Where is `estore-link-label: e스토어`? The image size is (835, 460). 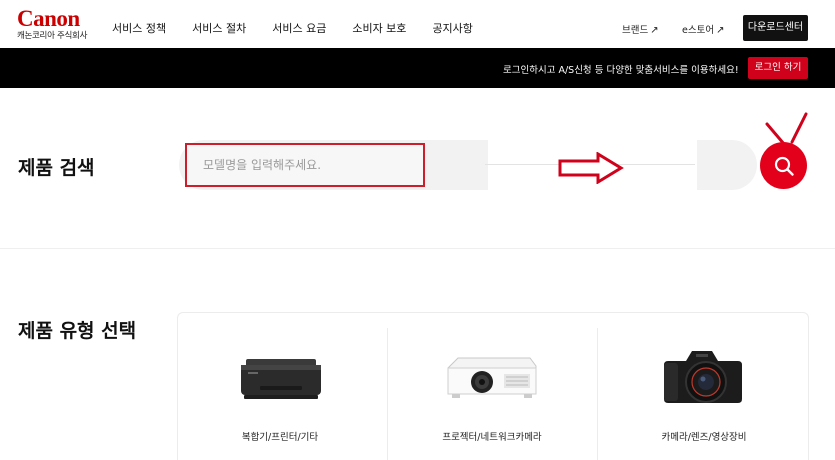
estore-link-label: e스토어 is located at coordinates (698, 30).